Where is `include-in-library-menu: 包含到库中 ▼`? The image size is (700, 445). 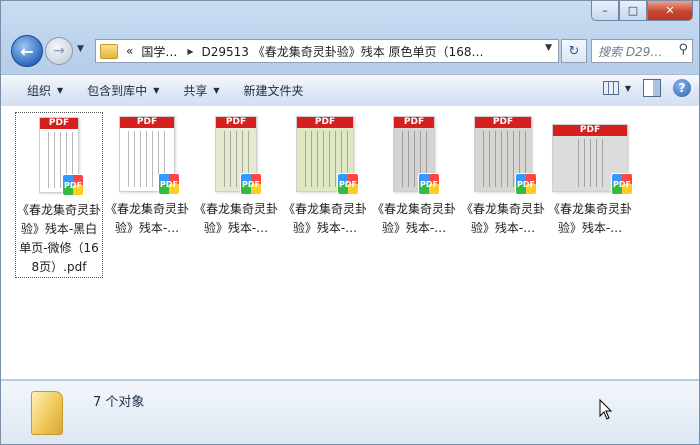
include-in-library-menu: 包含到库中 ▼ is located at coordinates (123, 90).